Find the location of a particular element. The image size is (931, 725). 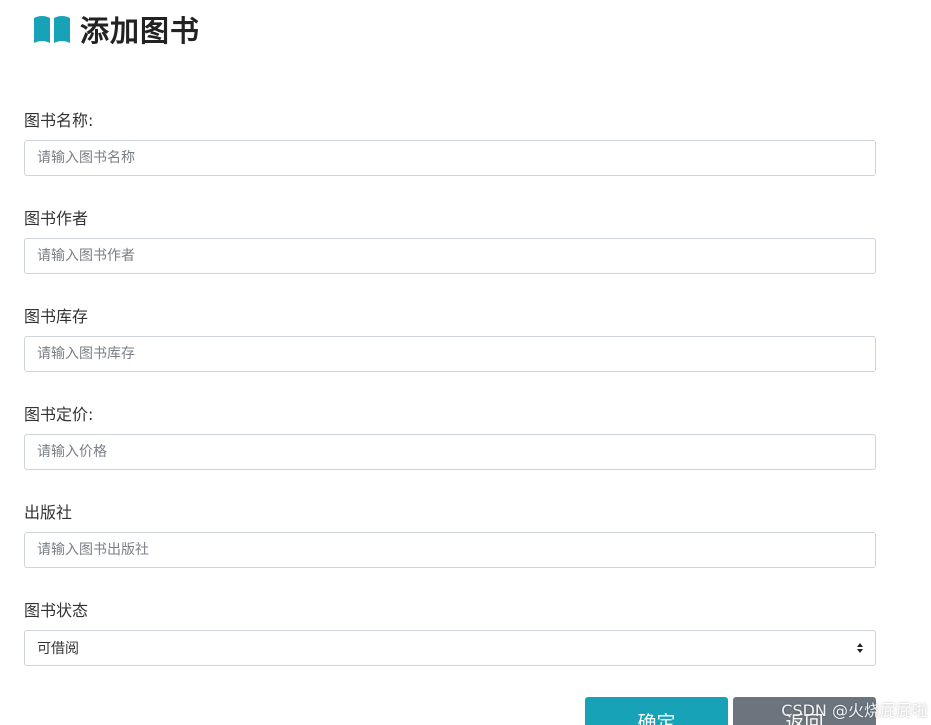

book-author-label: 图书作者 is located at coordinates (56, 218).